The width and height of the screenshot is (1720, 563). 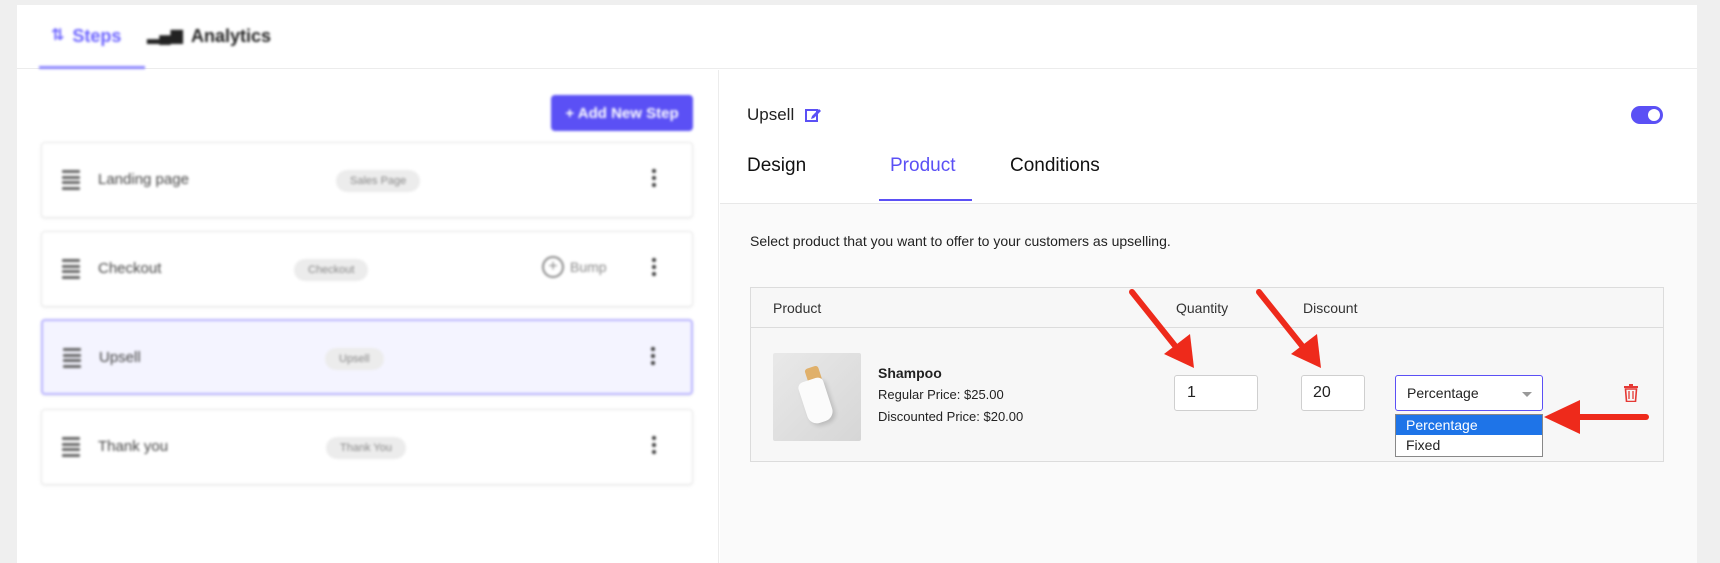 I want to click on step-name: Checkout, so click(x=130, y=268).